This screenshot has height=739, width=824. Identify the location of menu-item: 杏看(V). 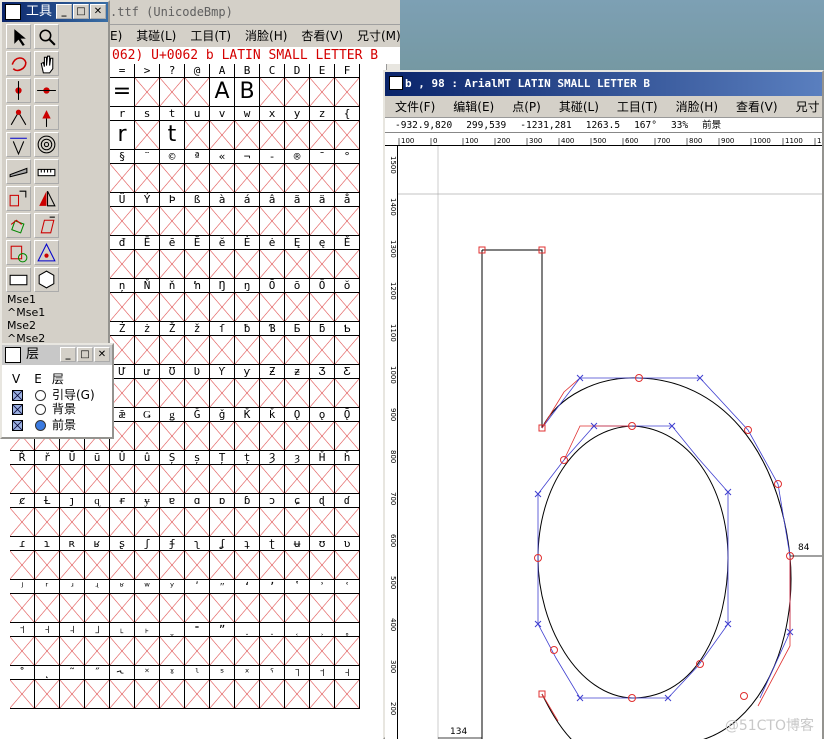
(322, 36).